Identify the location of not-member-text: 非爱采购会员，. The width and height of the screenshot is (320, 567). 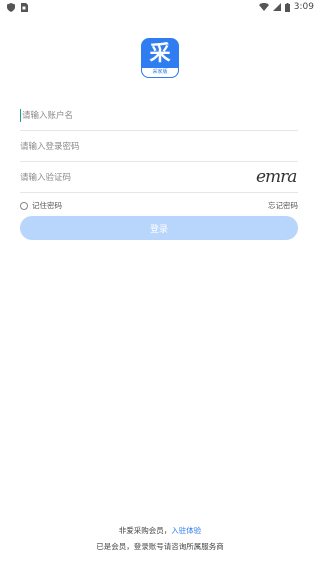
(145, 530).